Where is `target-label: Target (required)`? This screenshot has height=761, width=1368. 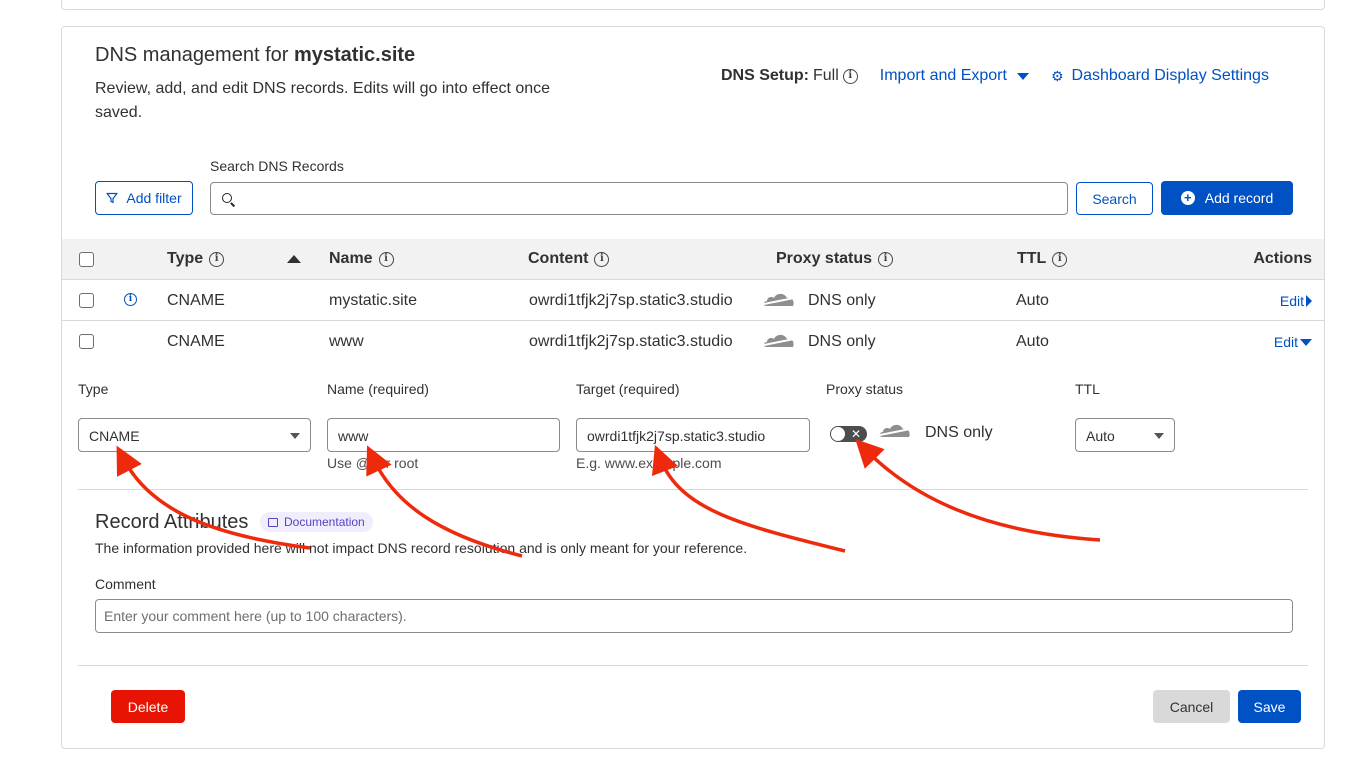
target-label: Target (required) is located at coordinates (628, 389).